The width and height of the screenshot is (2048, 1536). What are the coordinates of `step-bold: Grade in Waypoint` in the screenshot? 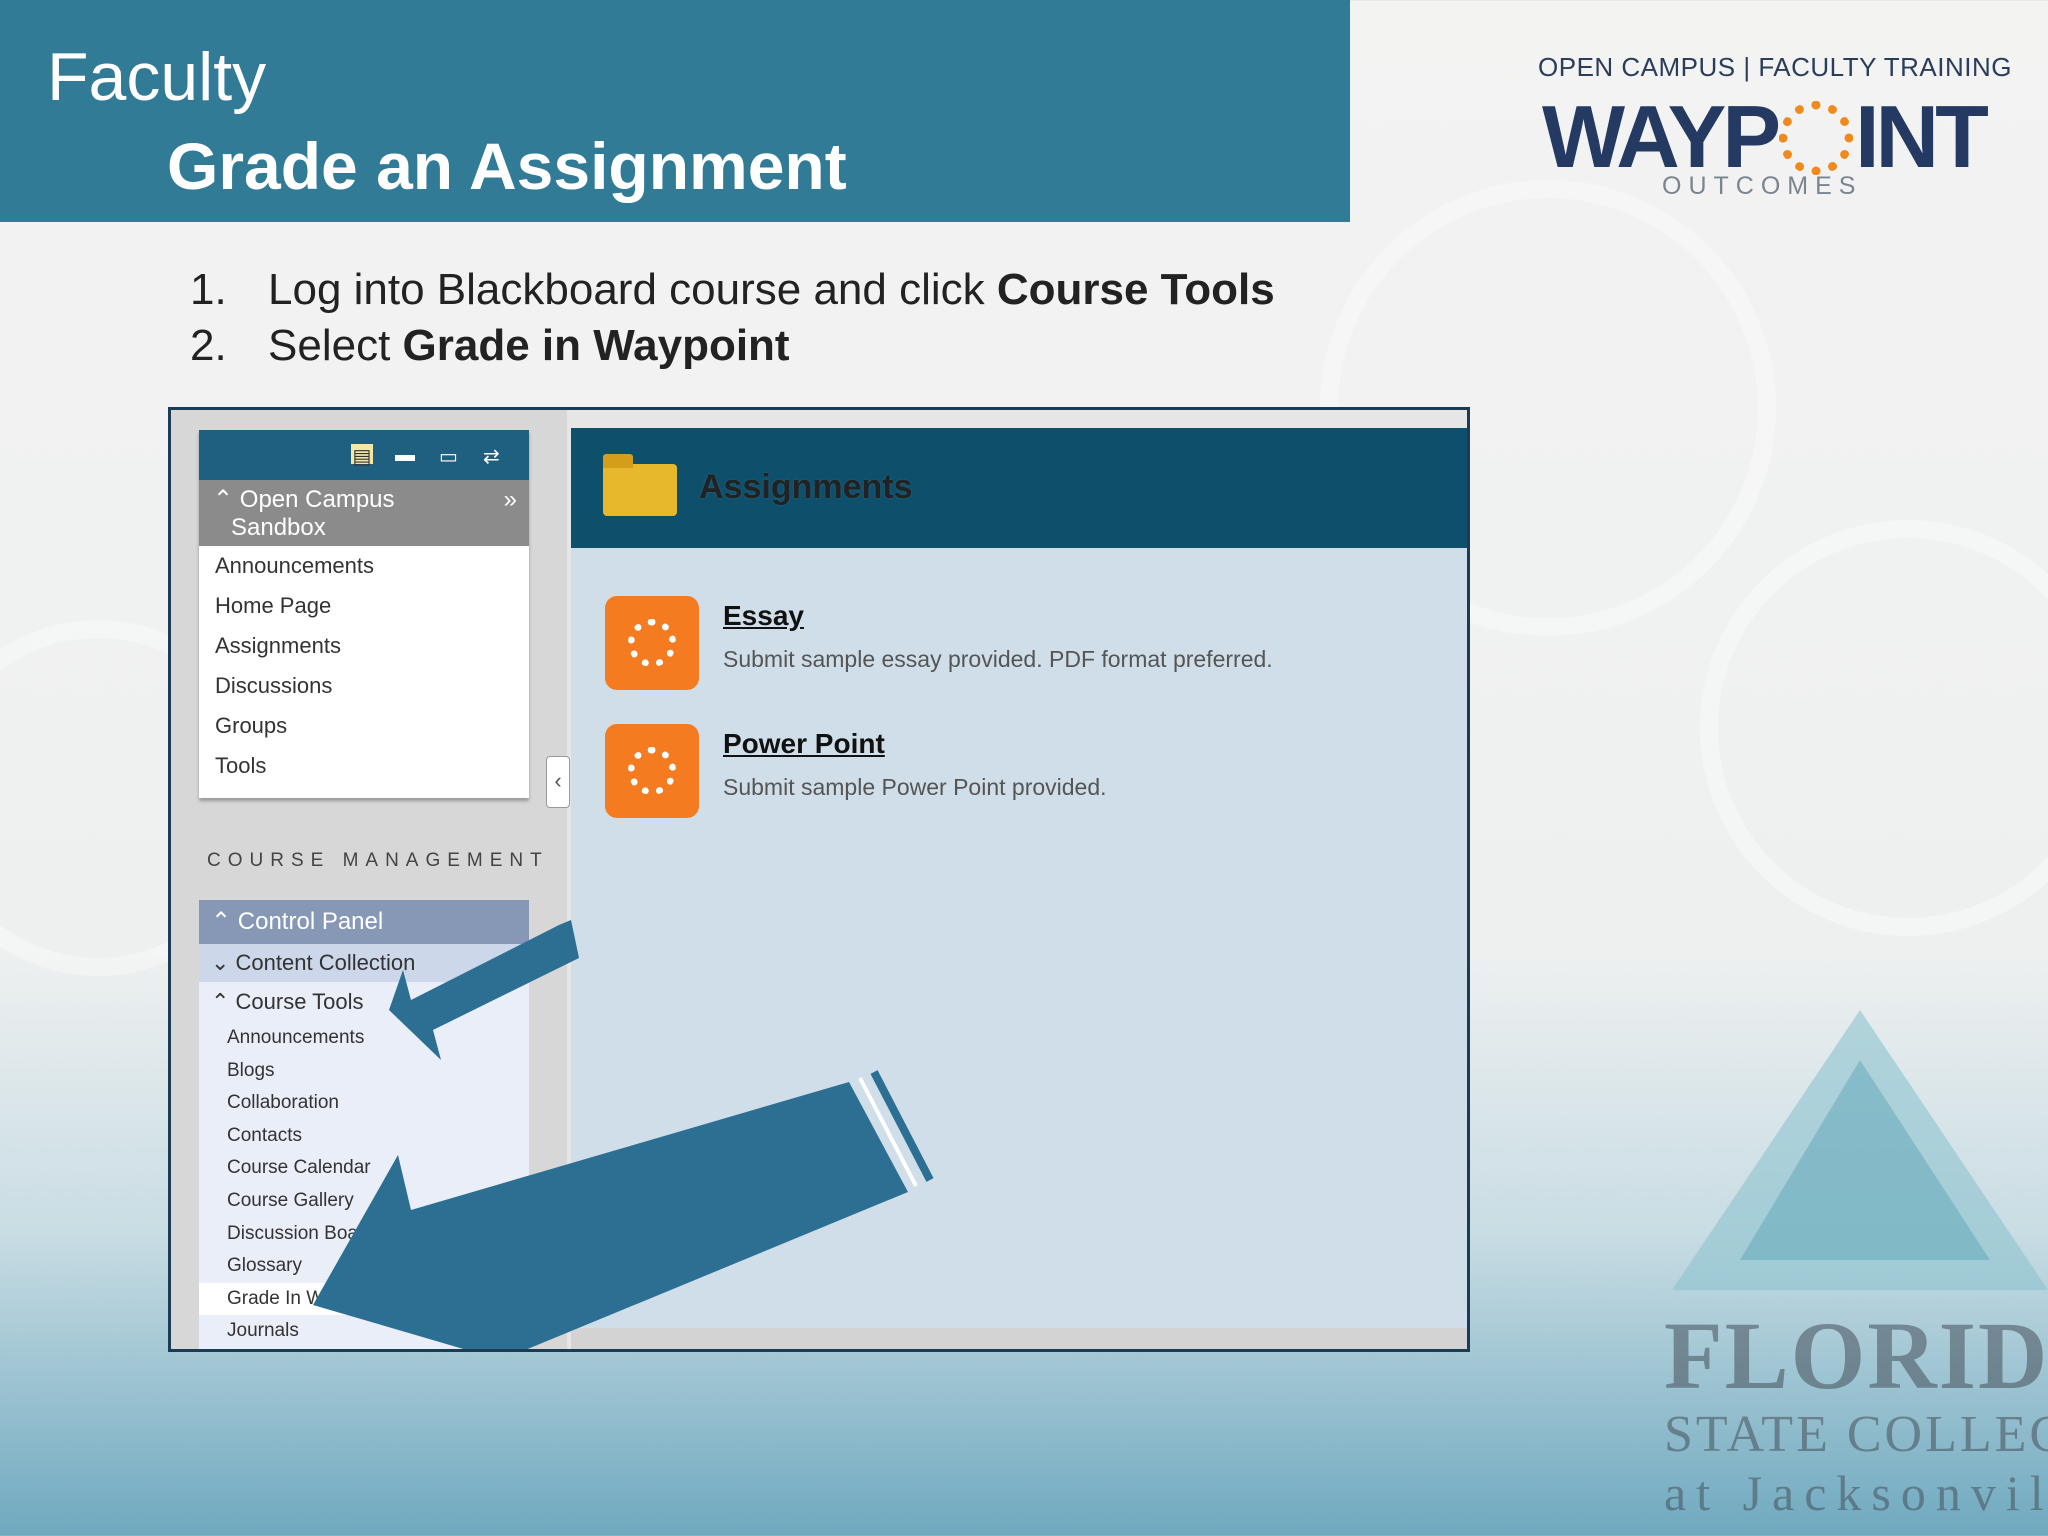 It's located at (596, 345).